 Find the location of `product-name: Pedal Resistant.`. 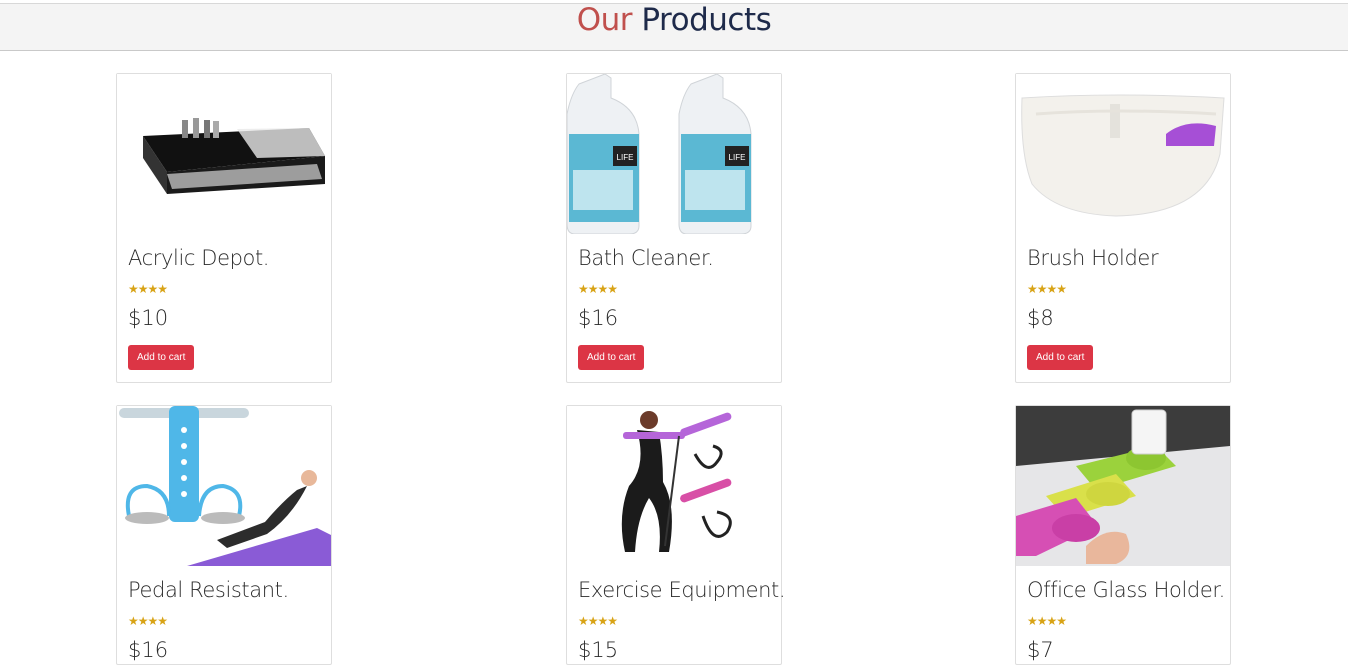

product-name: Pedal Resistant. is located at coordinates (208, 590).